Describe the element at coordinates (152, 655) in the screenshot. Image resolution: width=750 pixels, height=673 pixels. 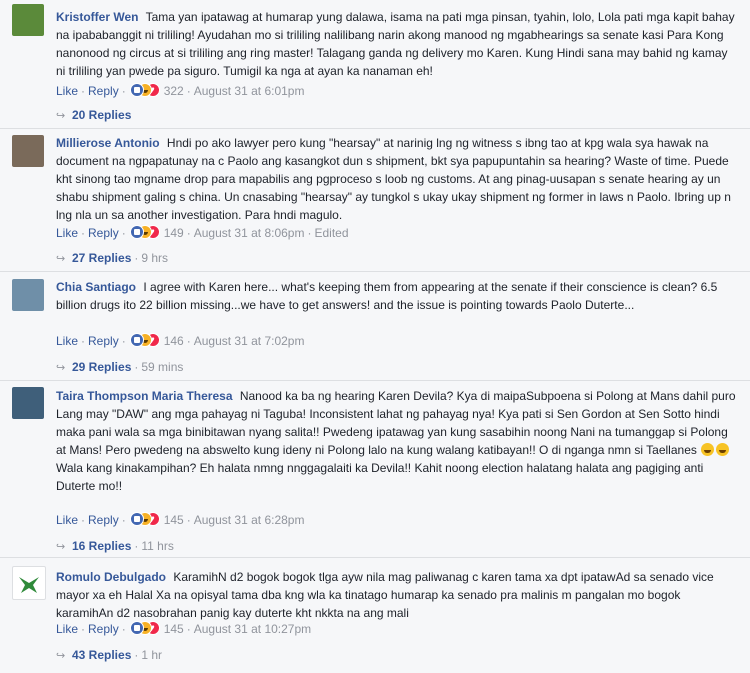
I see `reply-time: 1 hr` at that location.